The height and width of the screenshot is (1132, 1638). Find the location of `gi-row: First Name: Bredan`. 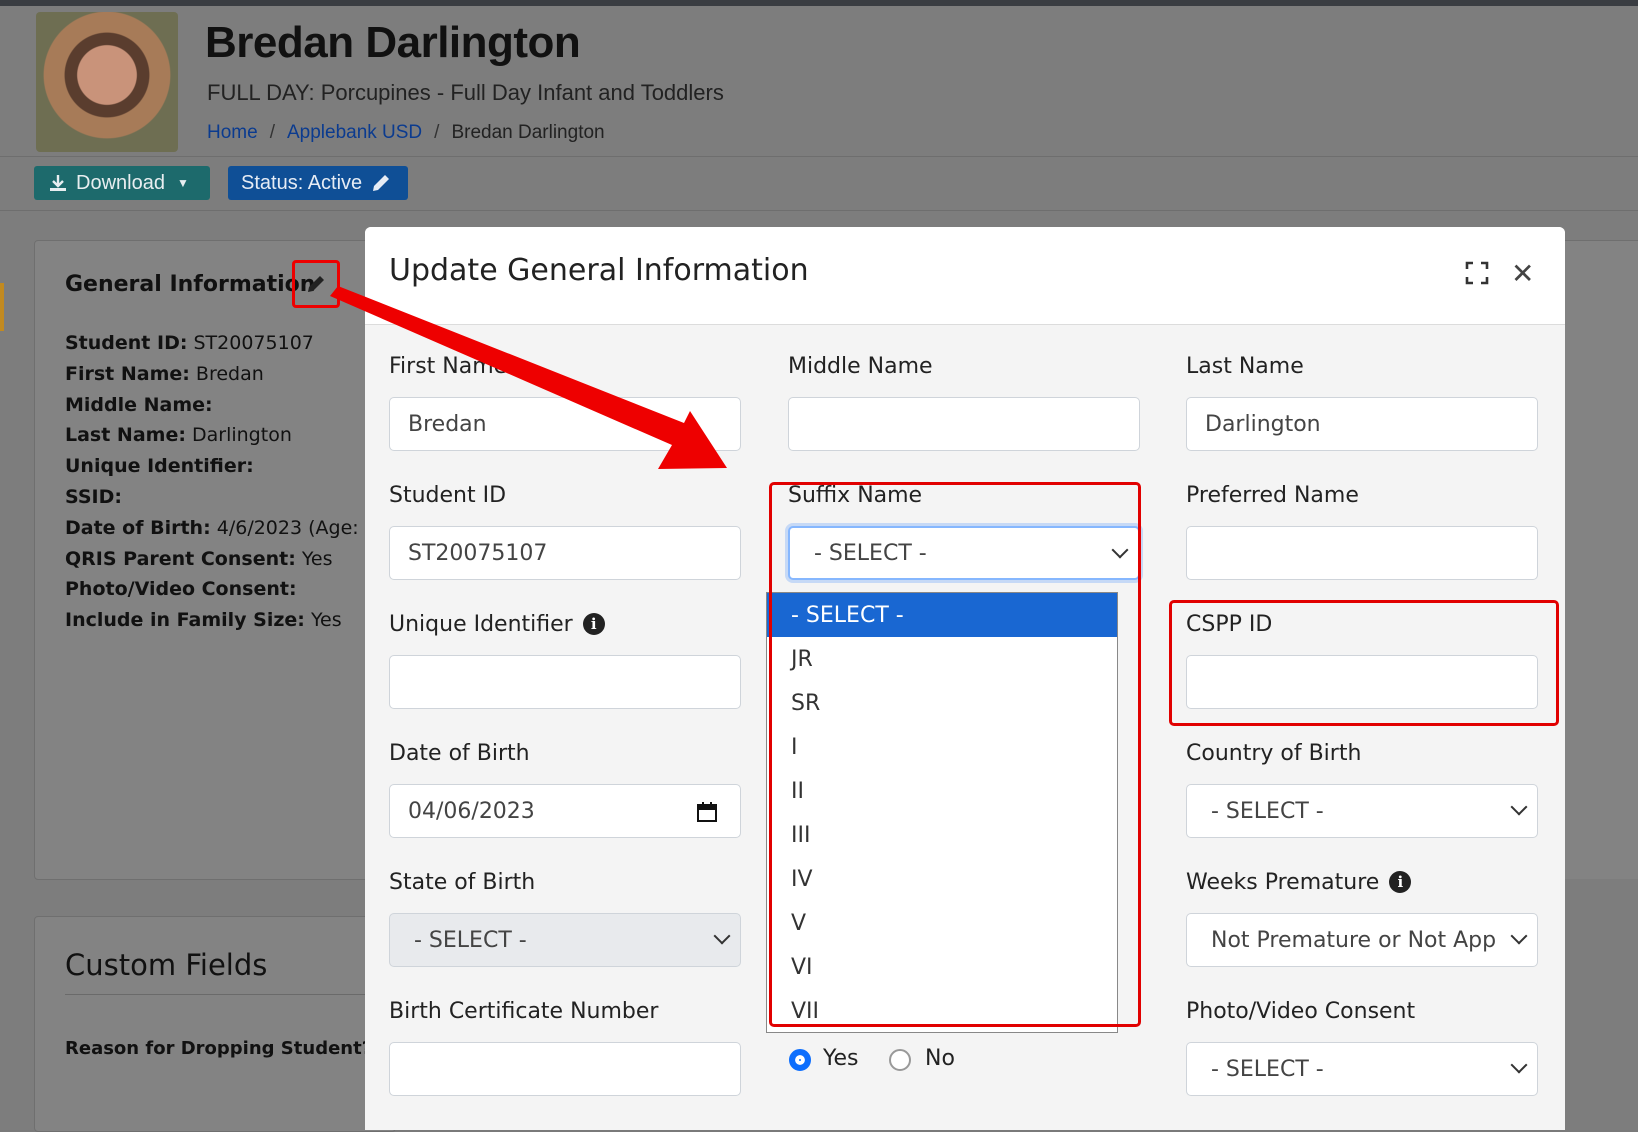

gi-row: First Name: Bredan is located at coordinates (164, 373).